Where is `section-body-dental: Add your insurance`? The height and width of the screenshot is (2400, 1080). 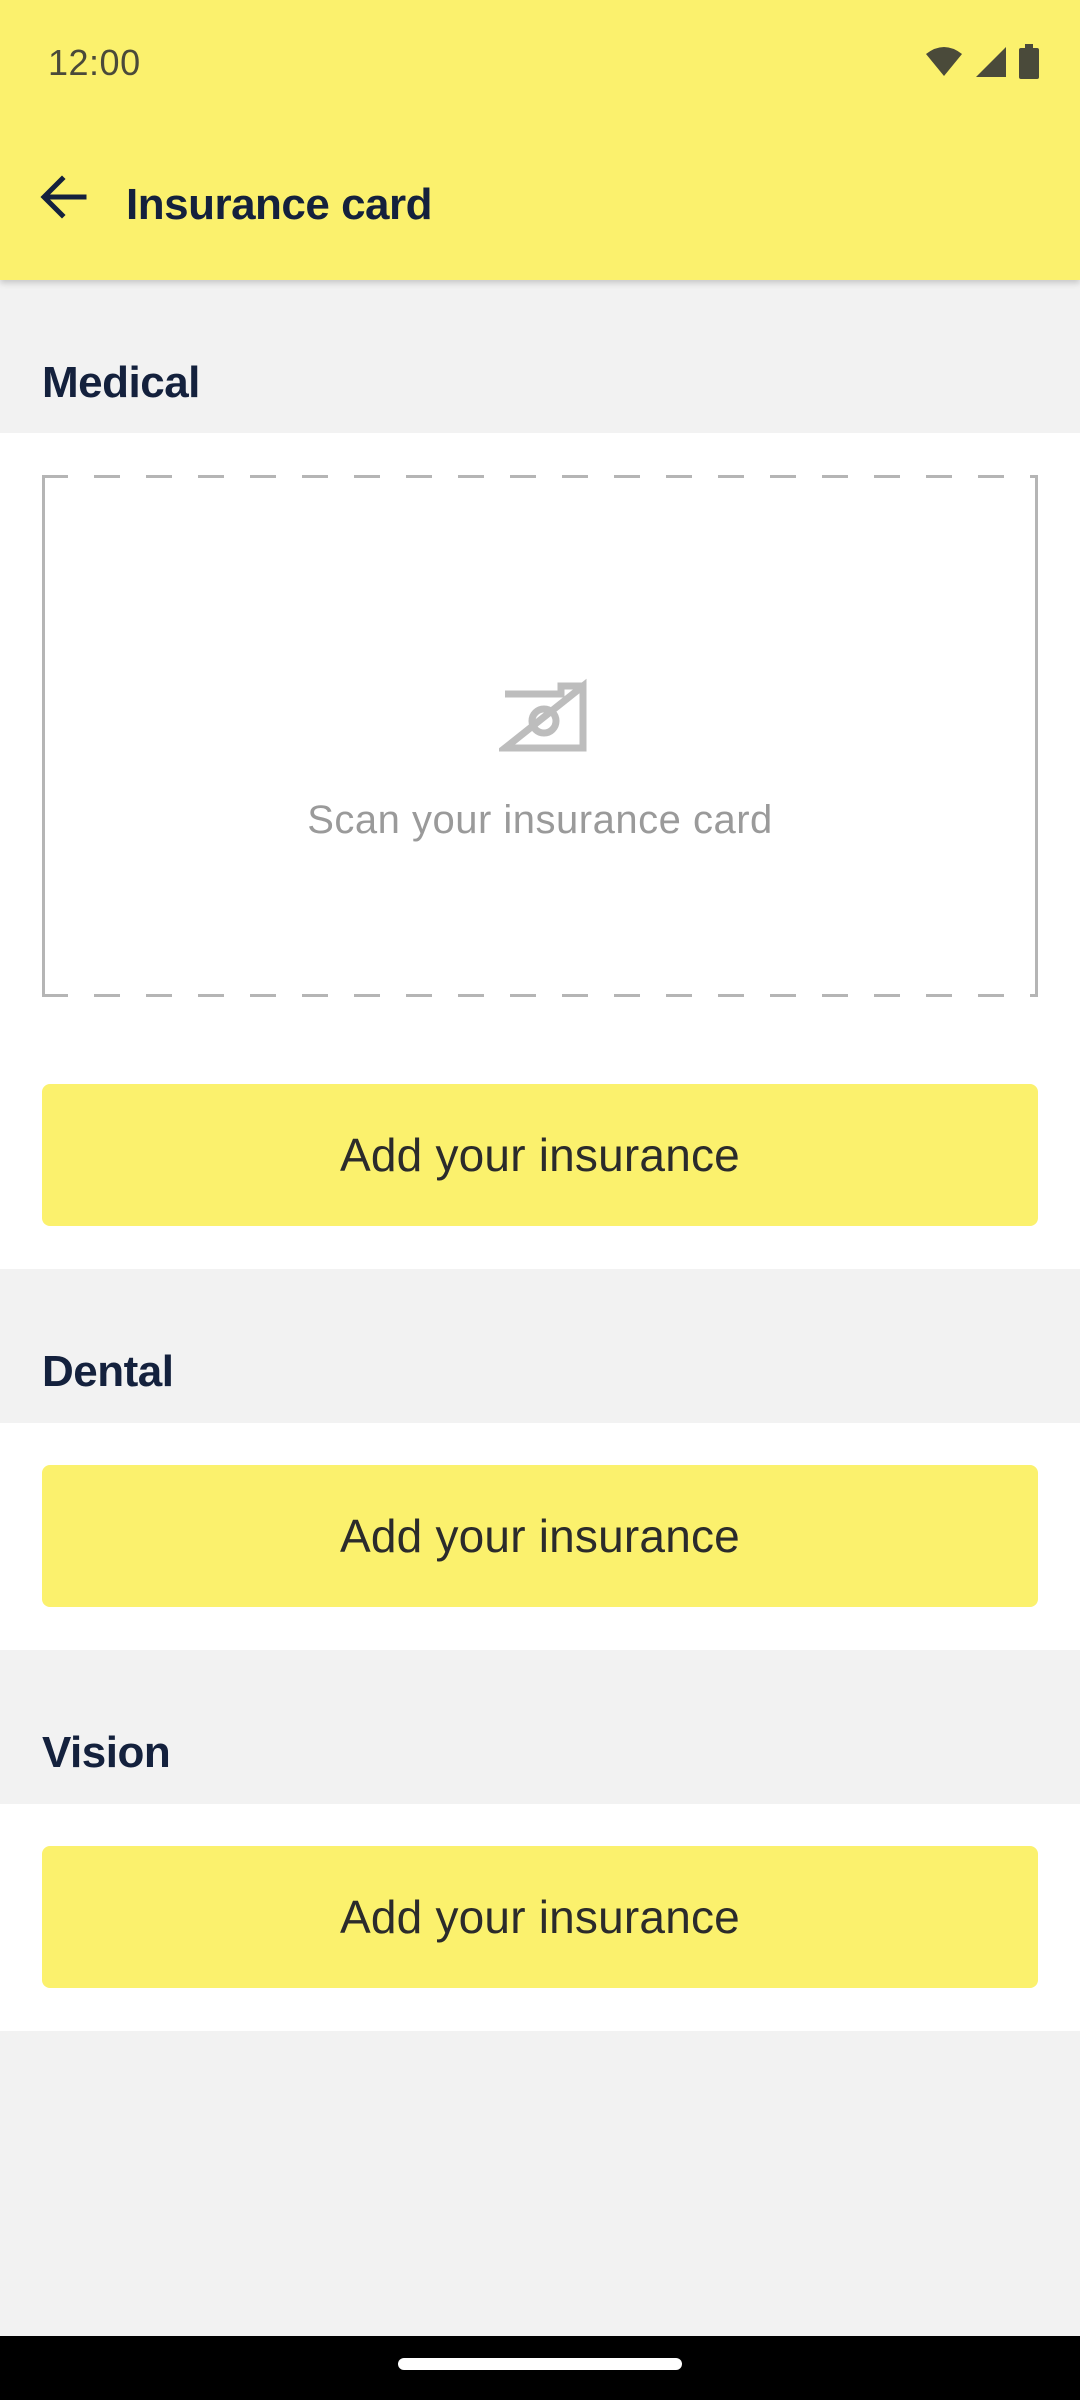 section-body-dental: Add your insurance is located at coordinates (540, 1536).